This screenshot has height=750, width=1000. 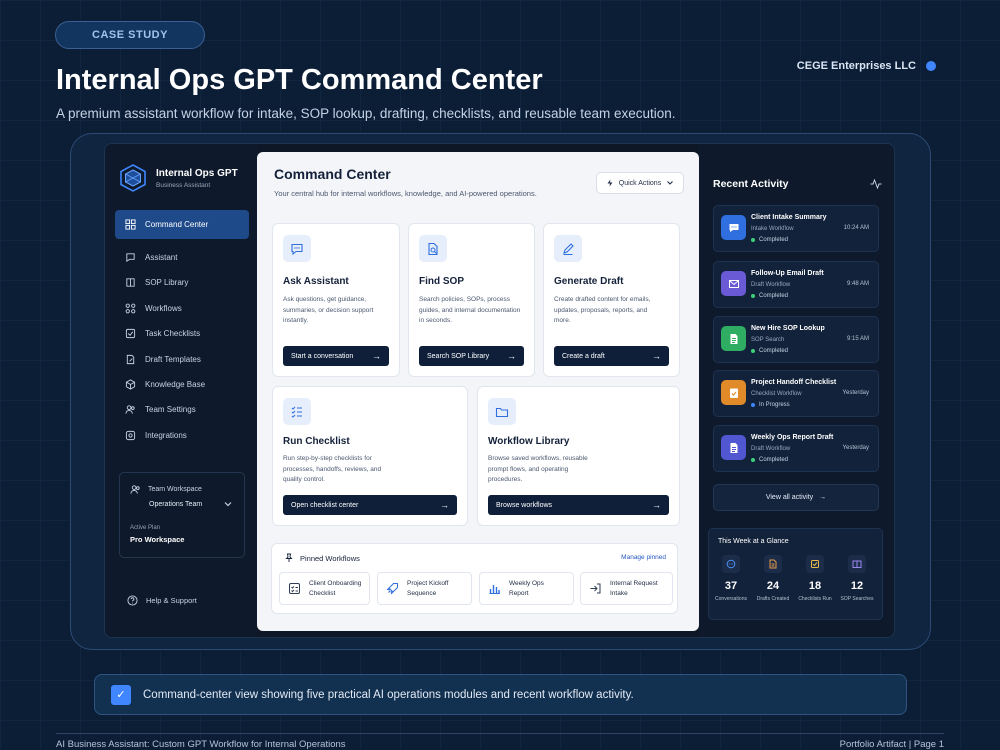 What do you see at coordinates (424, 588) in the screenshot?
I see `pinned-item-project-kickoff: Project Kickoff Sequence` at bounding box center [424, 588].